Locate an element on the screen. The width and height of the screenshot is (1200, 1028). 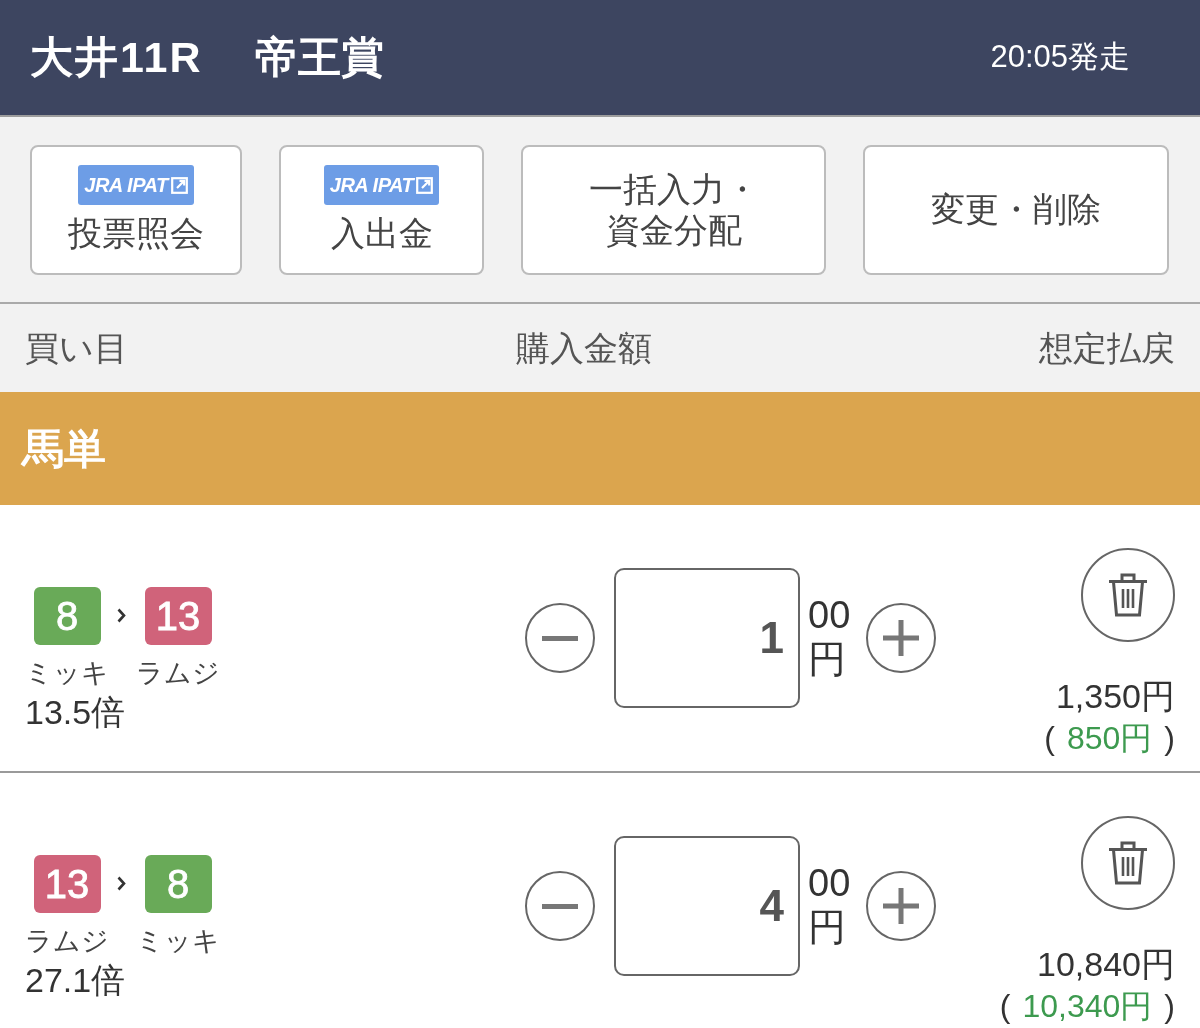
payout-amount: 1,350円 is located at coordinates (1115, 696).